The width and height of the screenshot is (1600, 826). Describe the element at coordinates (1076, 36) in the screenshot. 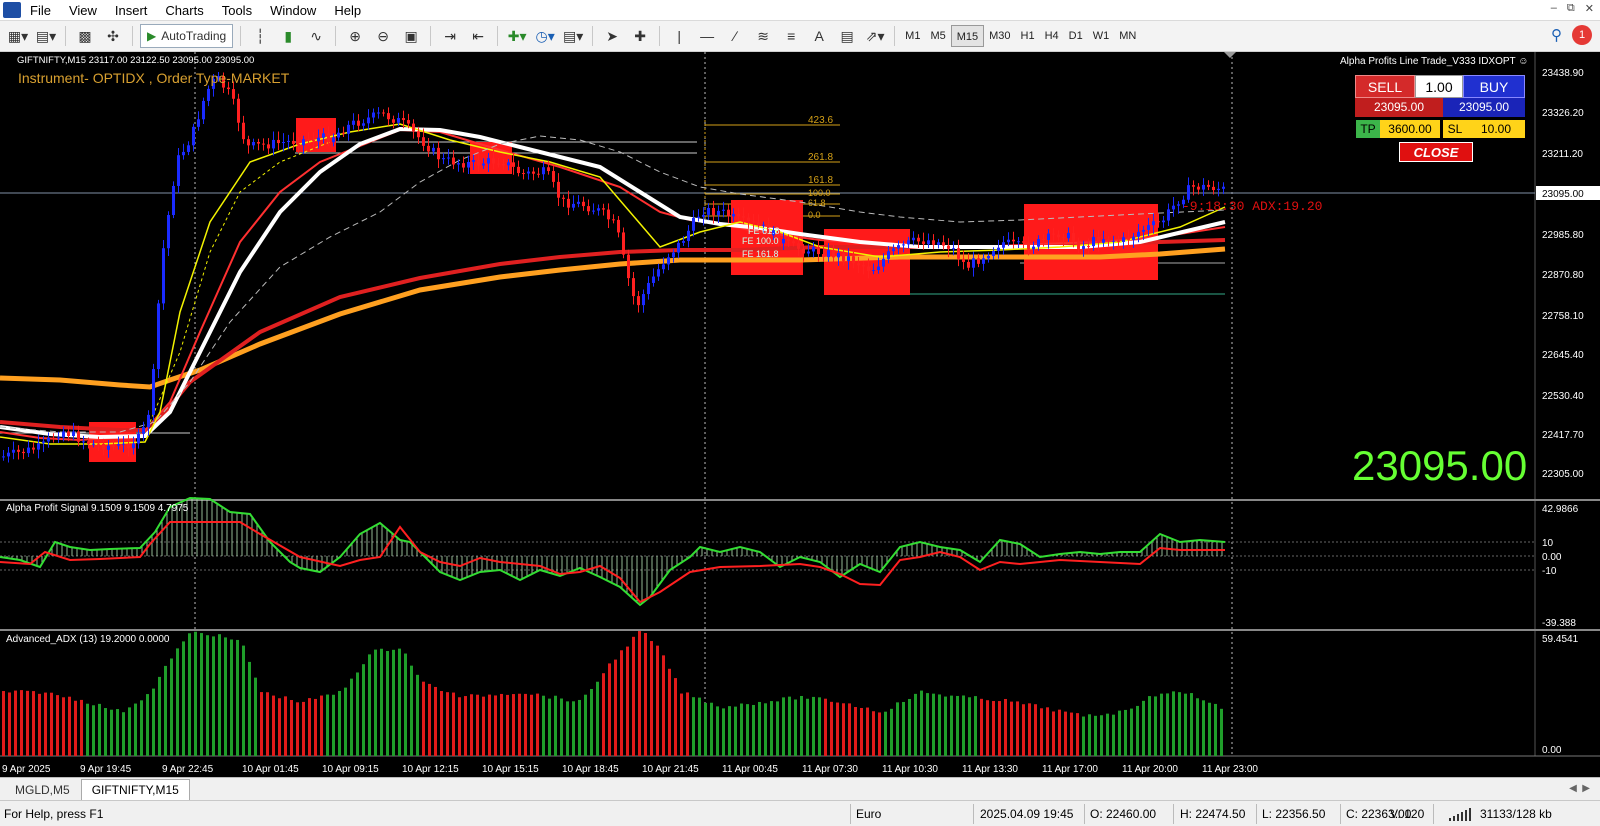

I see `timeframe-d1-button: D1` at that location.